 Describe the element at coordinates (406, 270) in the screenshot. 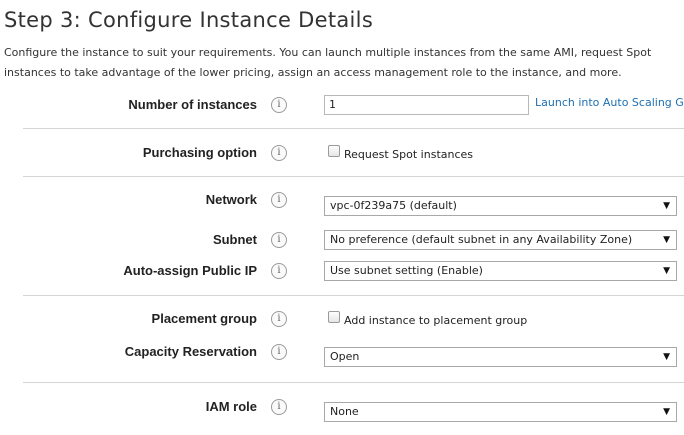

I see `auto-assign-public-ip-value: Use subnet setting (Enable)` at that location.